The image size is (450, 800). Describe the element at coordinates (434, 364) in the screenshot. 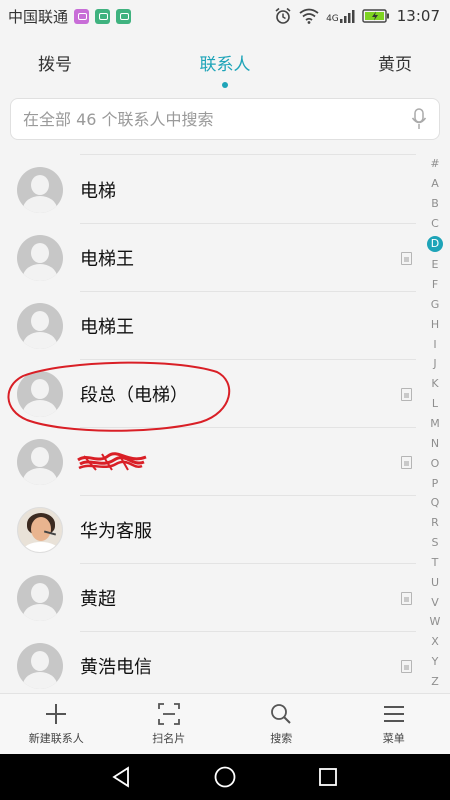

I see `alphabet-index-letter: J` at that location.